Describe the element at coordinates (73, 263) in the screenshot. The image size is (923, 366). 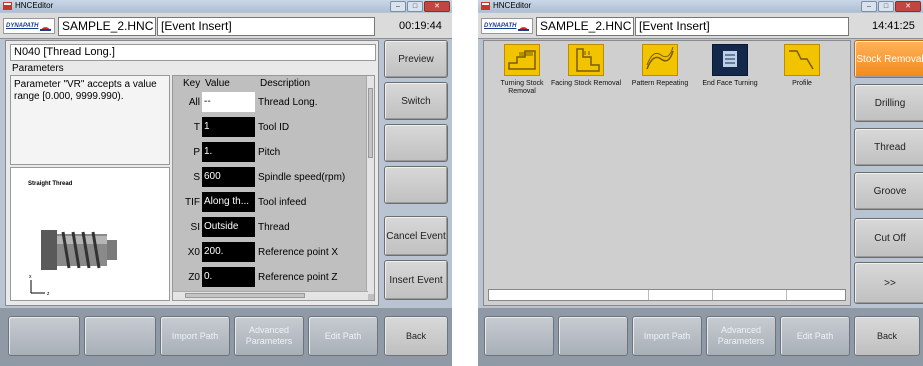
I see `straight-thread-icon: x z` at that location.